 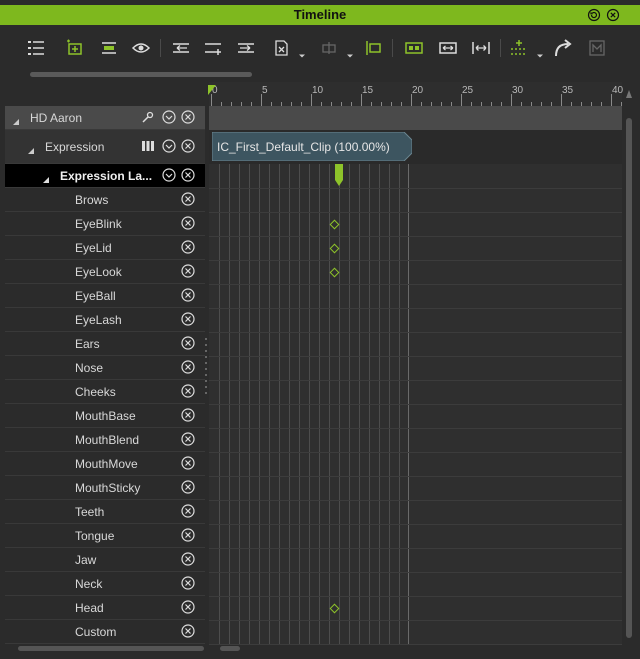 I want to click on track-row-brows: Brows, so click(x=105, y=200).